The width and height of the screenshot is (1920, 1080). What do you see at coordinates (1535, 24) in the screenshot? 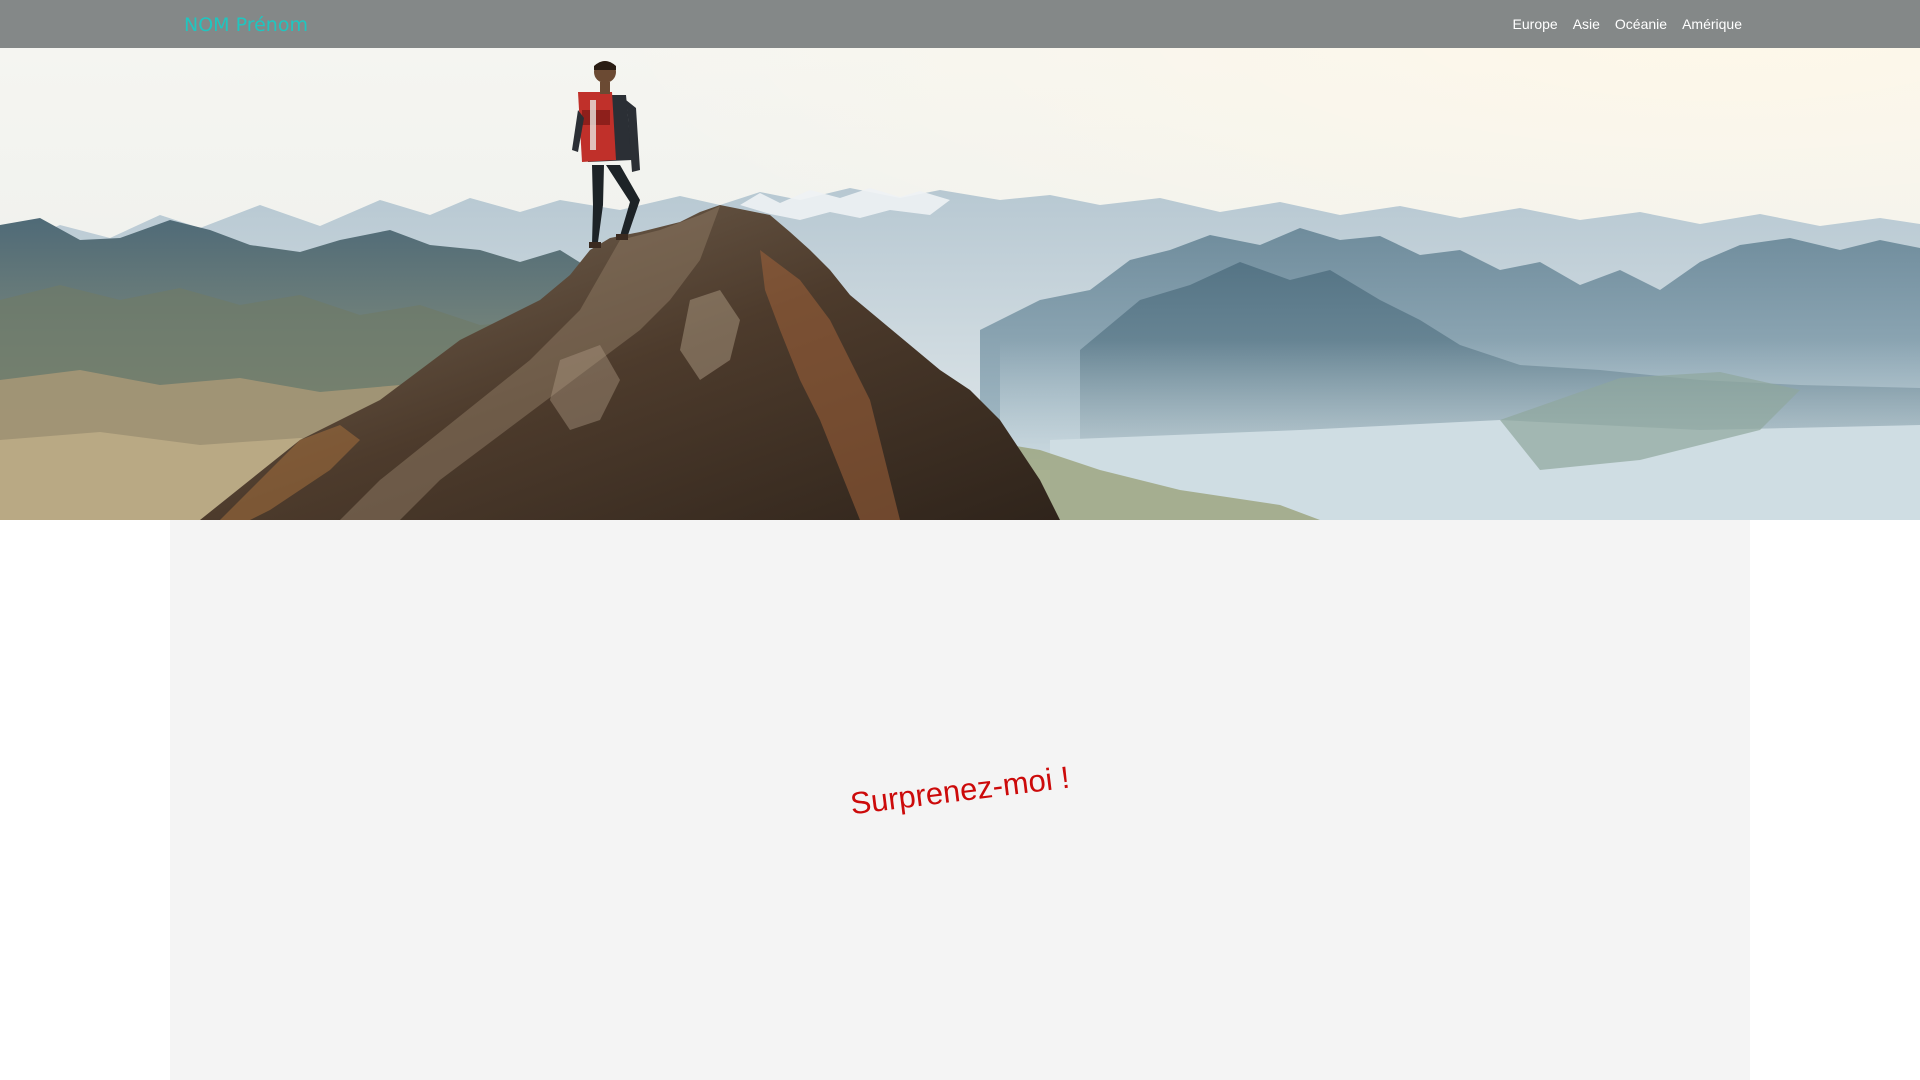
I see `nav-link-europe: Europe` at bounding box center [1535, 24].